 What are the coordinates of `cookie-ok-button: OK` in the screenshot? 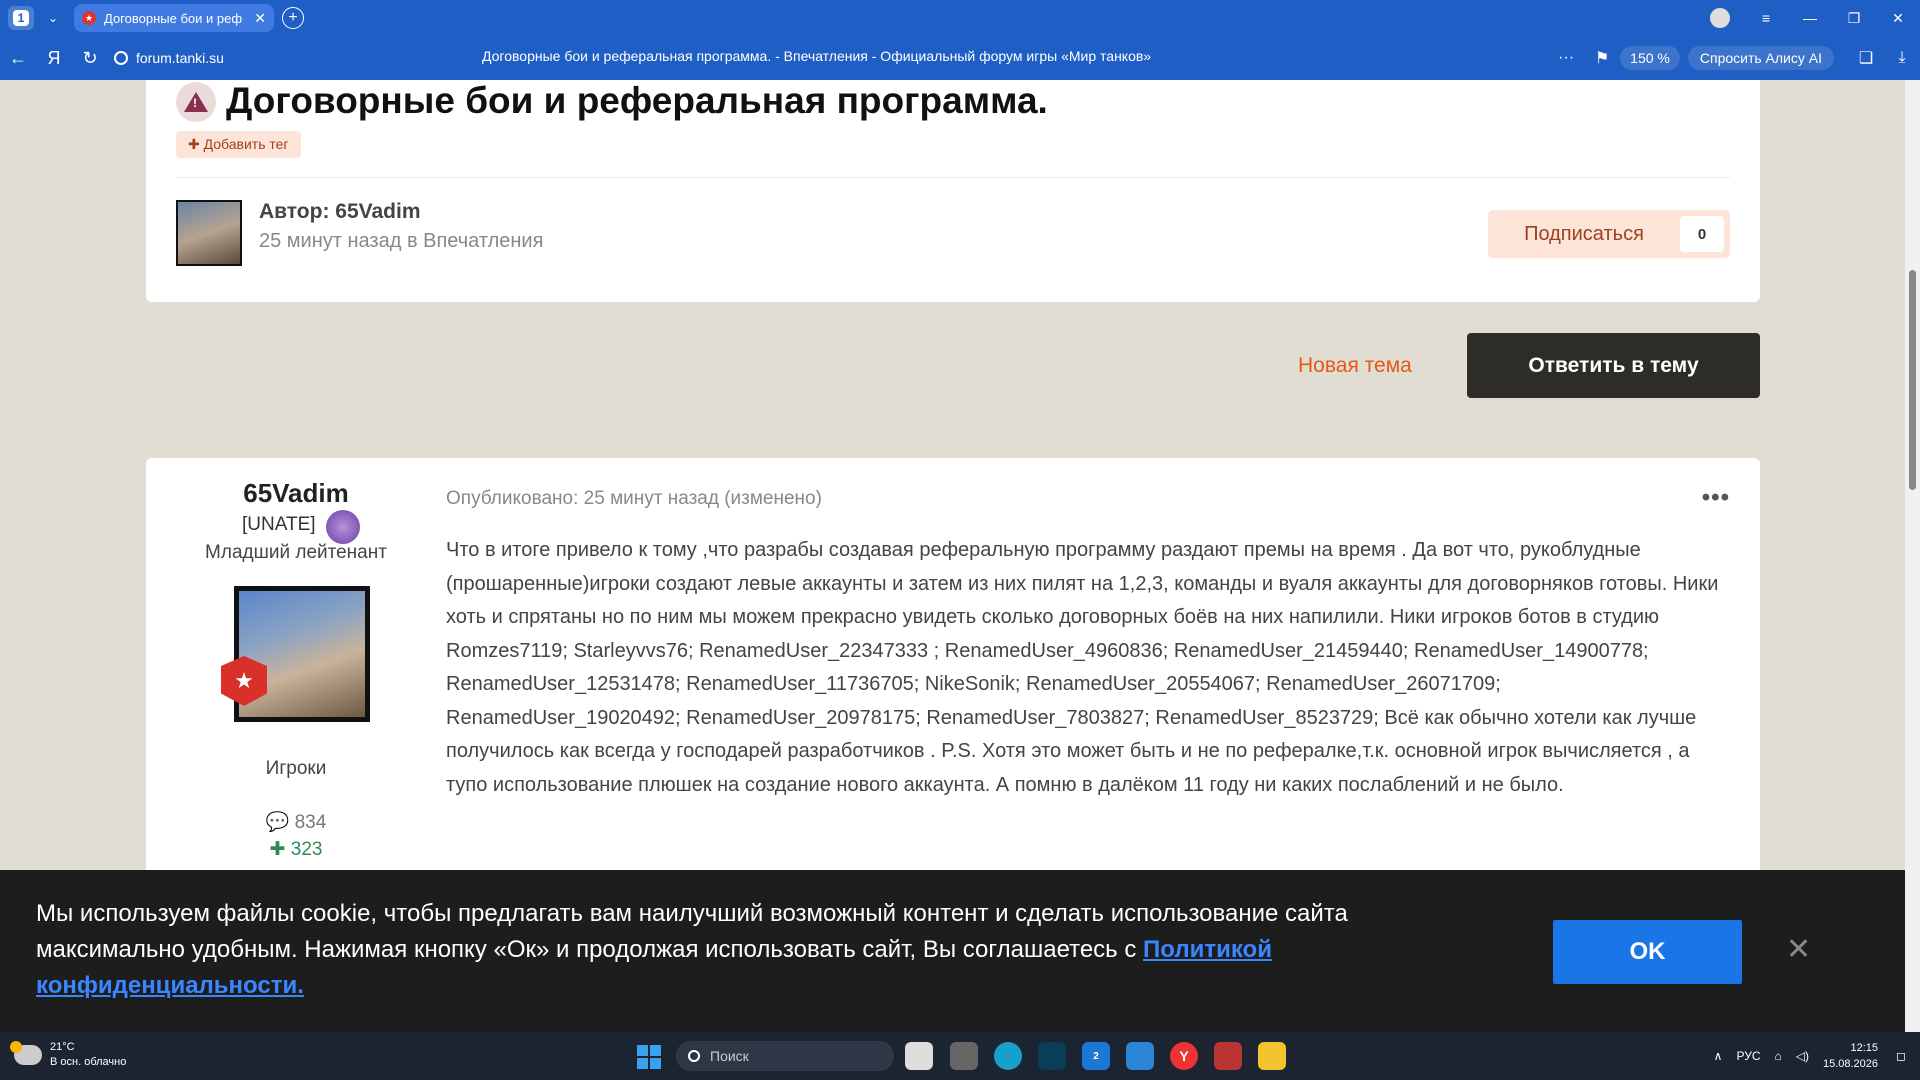 It's located at (1647, 952).